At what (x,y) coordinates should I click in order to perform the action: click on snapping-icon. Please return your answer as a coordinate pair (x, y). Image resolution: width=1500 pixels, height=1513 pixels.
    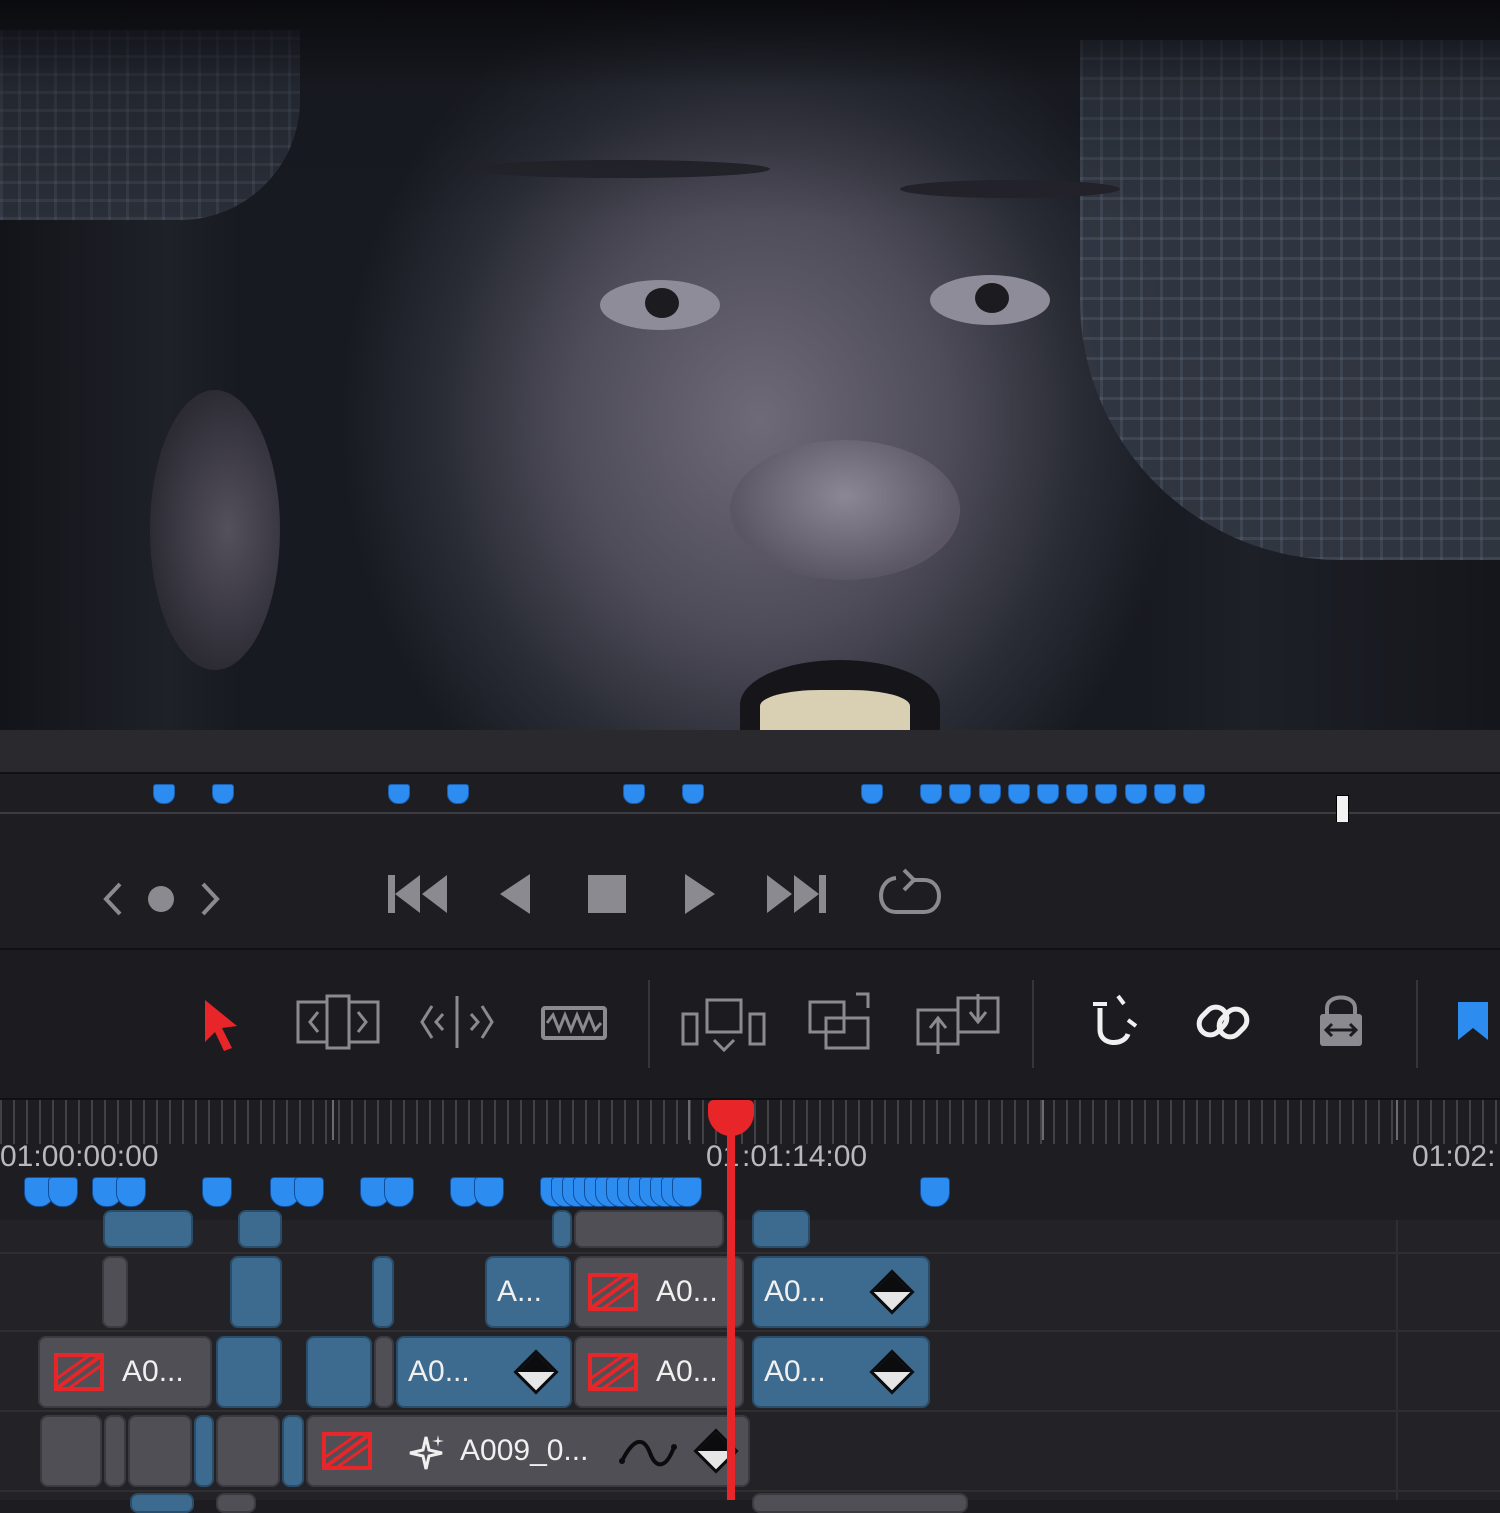
    Looking at the image, I should click on (1115, 1019).